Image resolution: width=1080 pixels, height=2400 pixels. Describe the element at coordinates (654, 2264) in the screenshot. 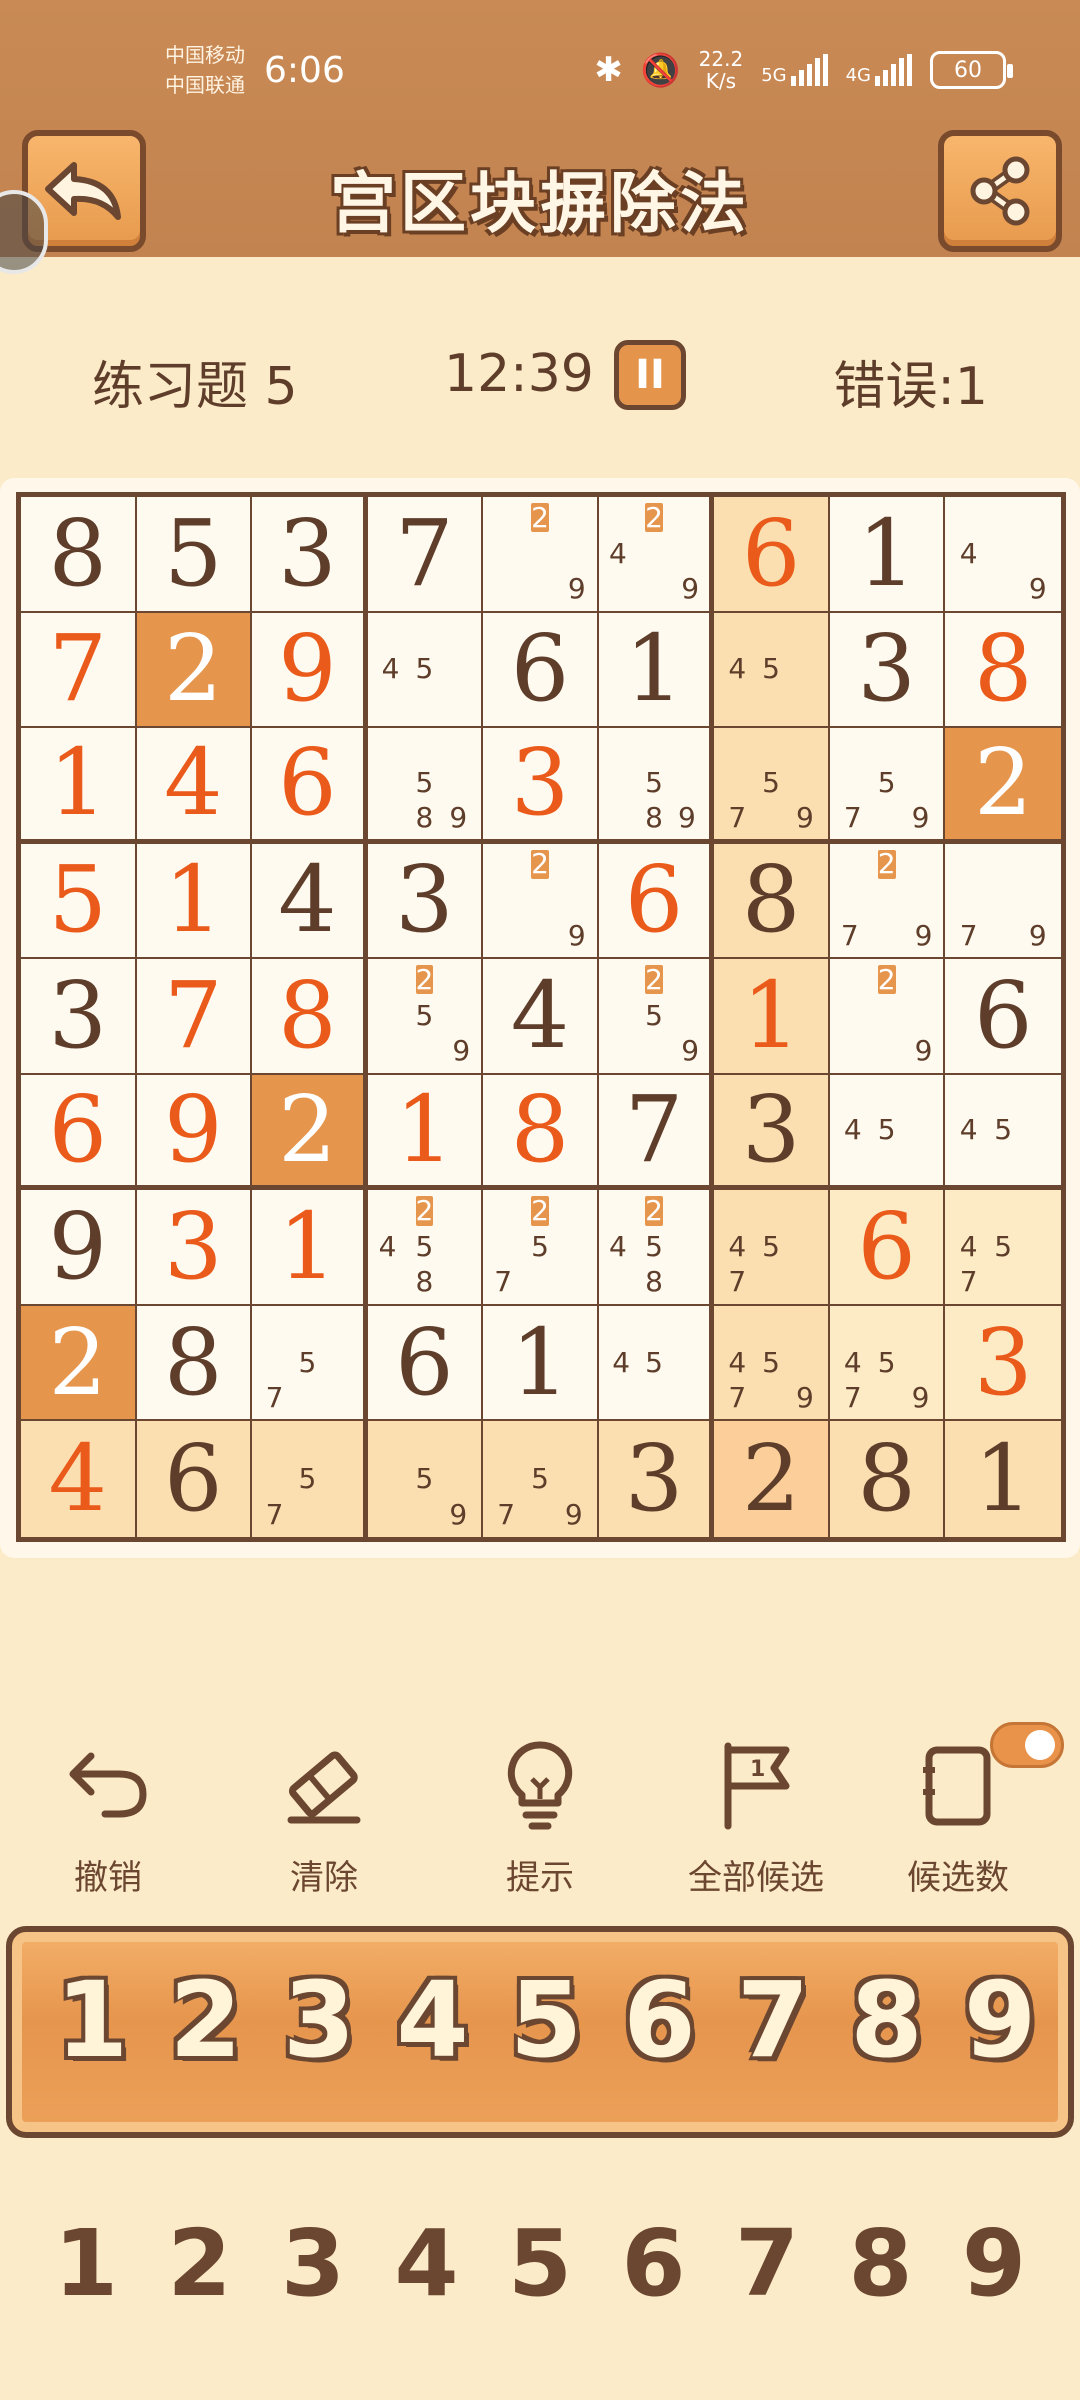

I see `pencil-button-6: 6` at that location.